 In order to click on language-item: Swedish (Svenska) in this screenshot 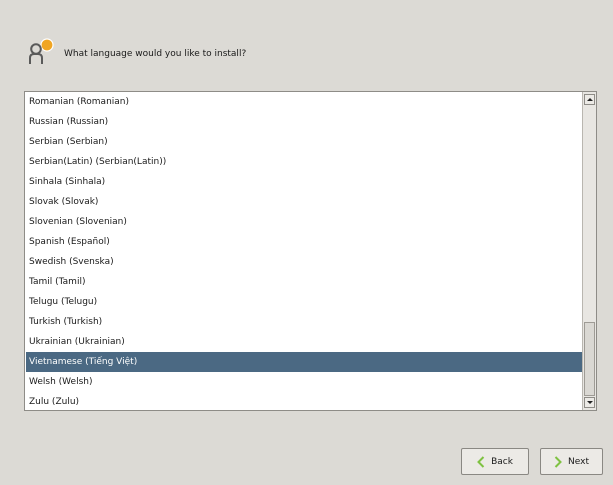, I will do `click(304, 262)`.